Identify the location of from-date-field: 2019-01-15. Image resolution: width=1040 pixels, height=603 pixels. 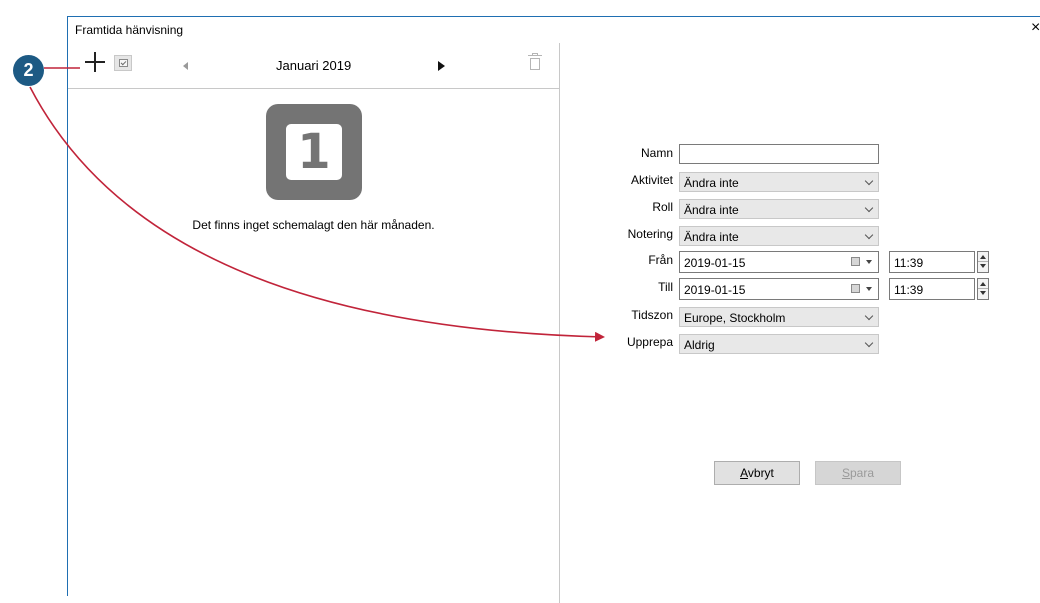
(779, 262).